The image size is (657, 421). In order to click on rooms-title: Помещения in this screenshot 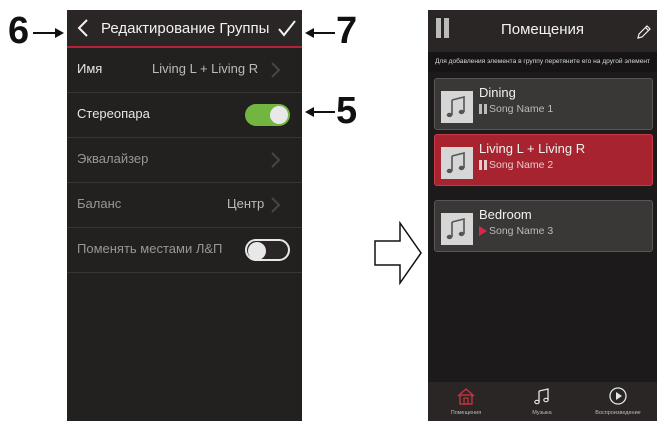, I will do `click(542, 29)`.